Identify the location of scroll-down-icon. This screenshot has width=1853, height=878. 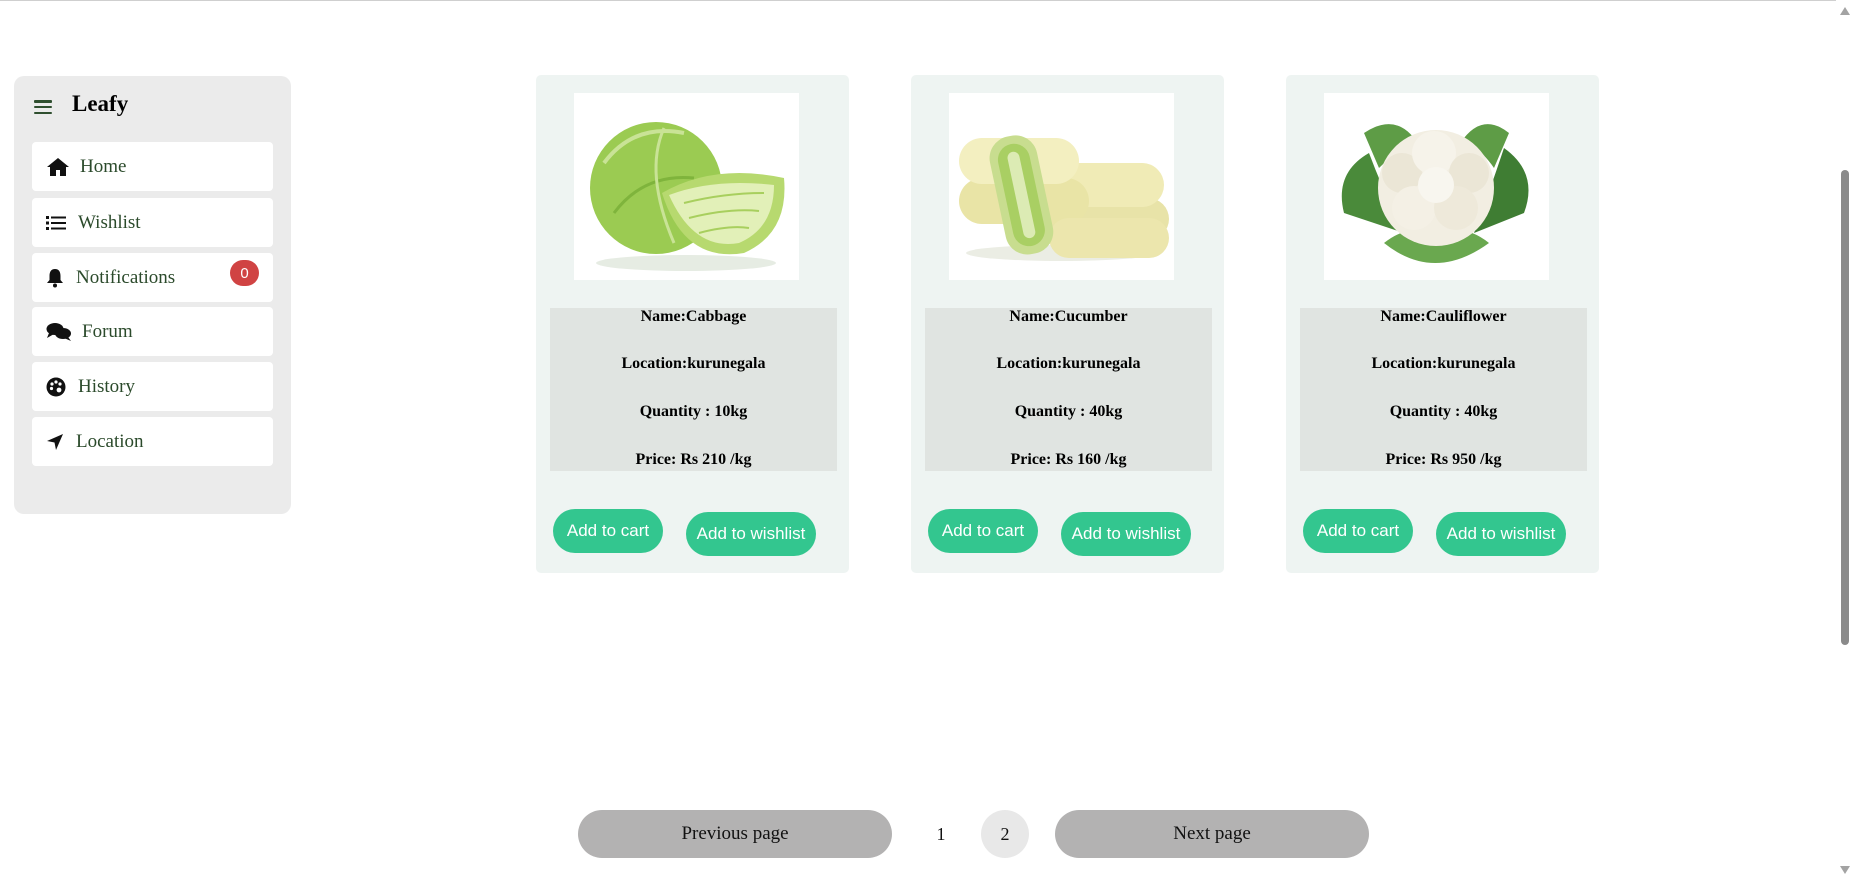
(1845, 870).